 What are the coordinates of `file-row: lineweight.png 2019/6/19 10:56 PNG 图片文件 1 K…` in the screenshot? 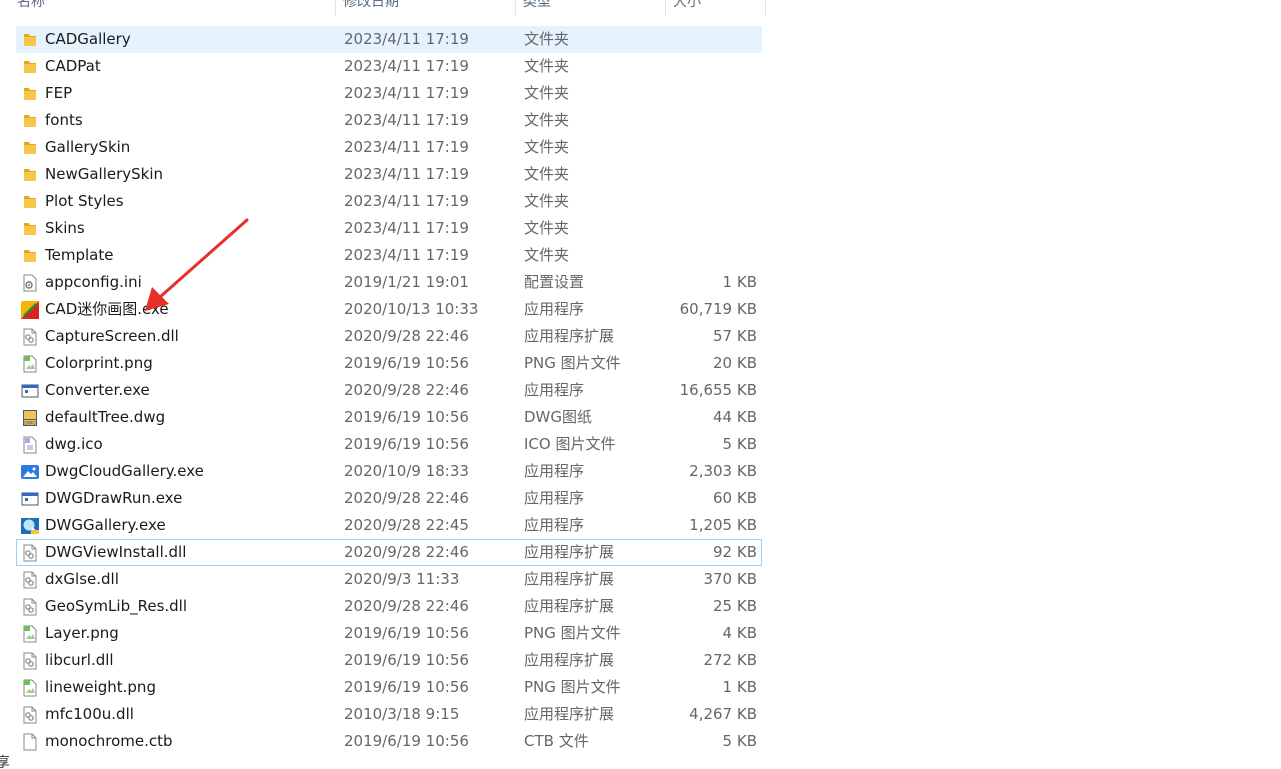 It's located at (389, 687).